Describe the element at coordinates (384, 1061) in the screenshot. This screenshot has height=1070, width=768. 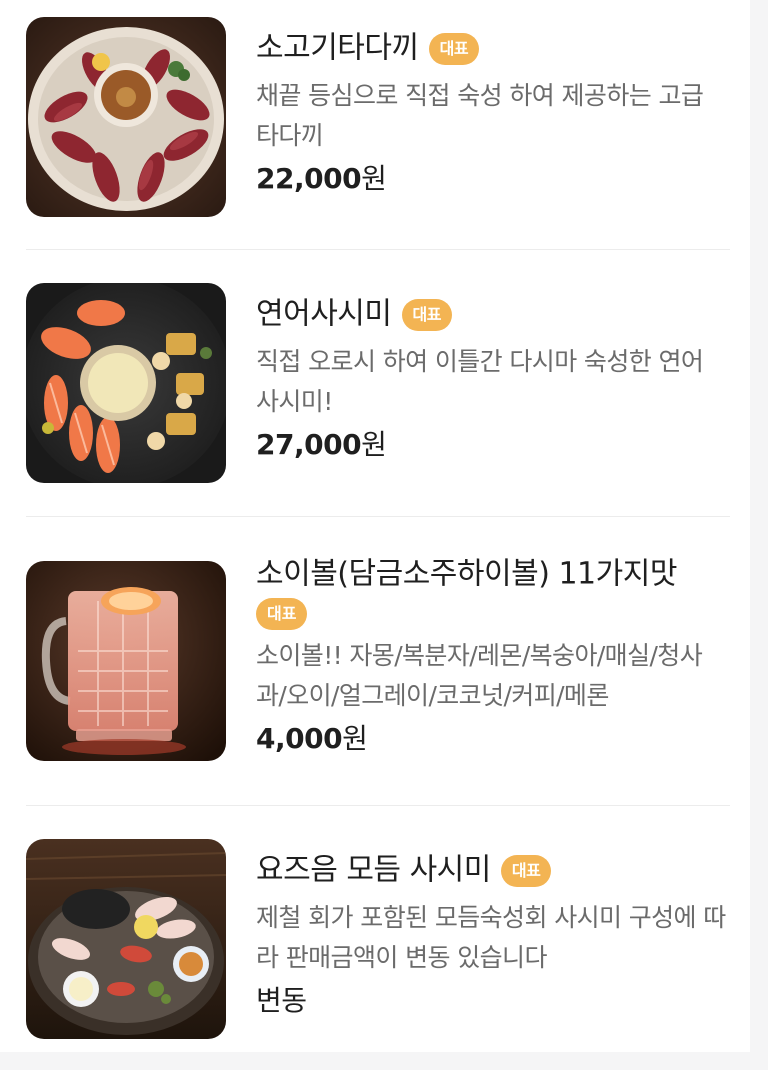
I see `bottom-edge` at that location.